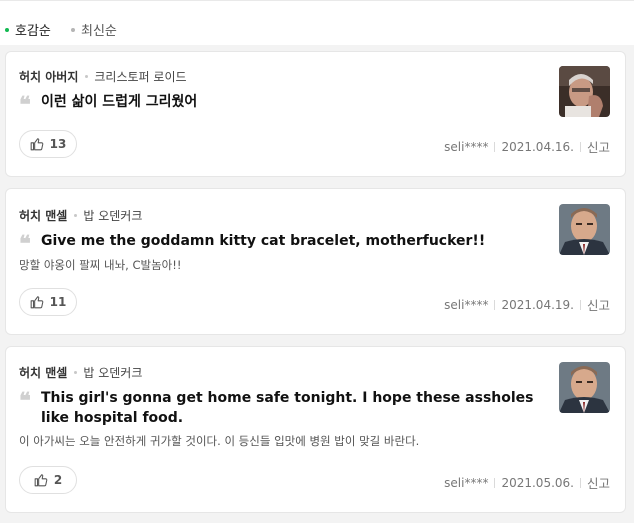 This screenshot has height=523, width=634. What do you see at coordinates (58, 480) in the screenshot?
I see `like-count: 2` at bounding box center [58, 480].